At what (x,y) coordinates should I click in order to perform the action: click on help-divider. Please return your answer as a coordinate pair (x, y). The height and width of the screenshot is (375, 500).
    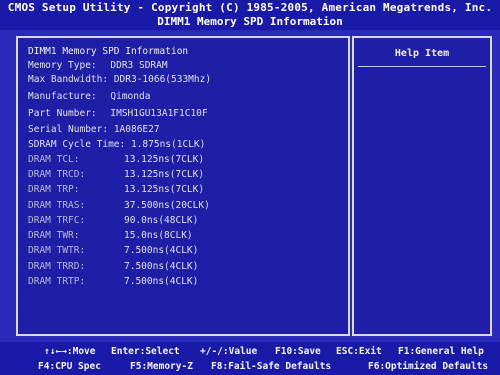
    Looking at the image, I should click on (422, 66).